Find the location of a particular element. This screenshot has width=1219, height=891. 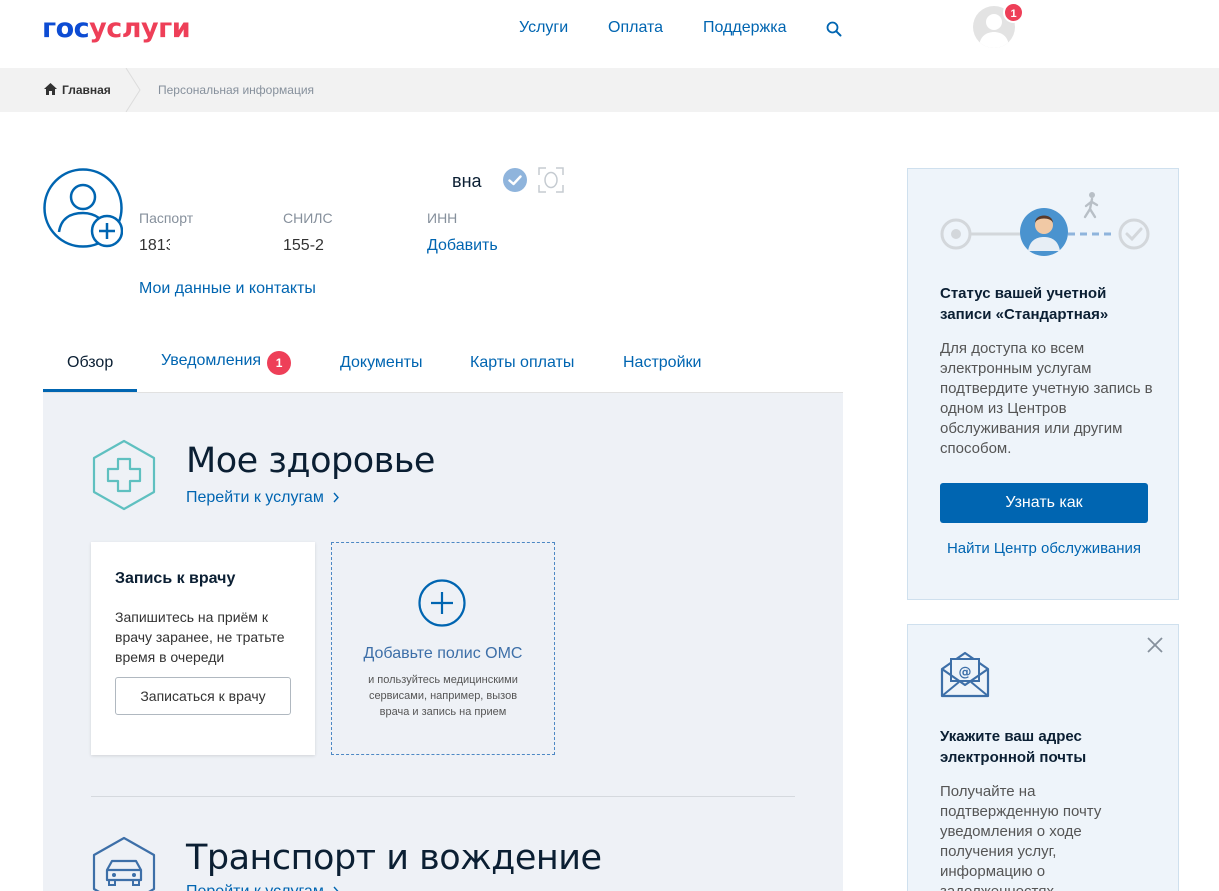

tab-payment-cards: Карты оплаты is located at coordinates (522, 363).